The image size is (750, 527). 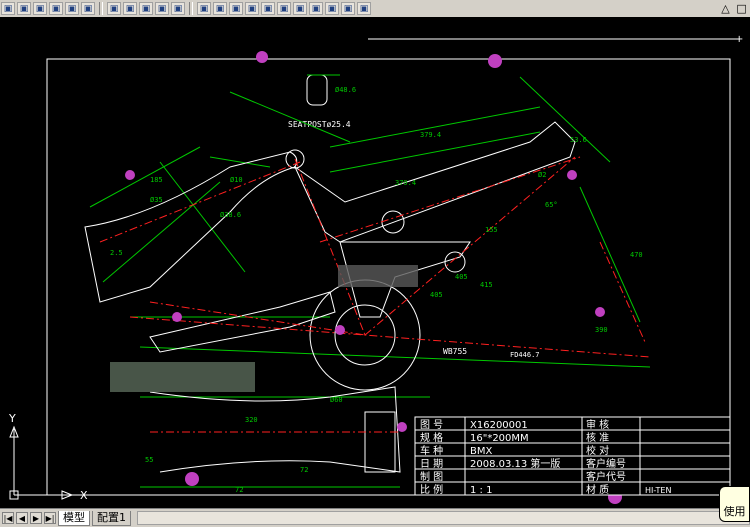 I want to click on dim-text: 155, so click(x=491, y=230).